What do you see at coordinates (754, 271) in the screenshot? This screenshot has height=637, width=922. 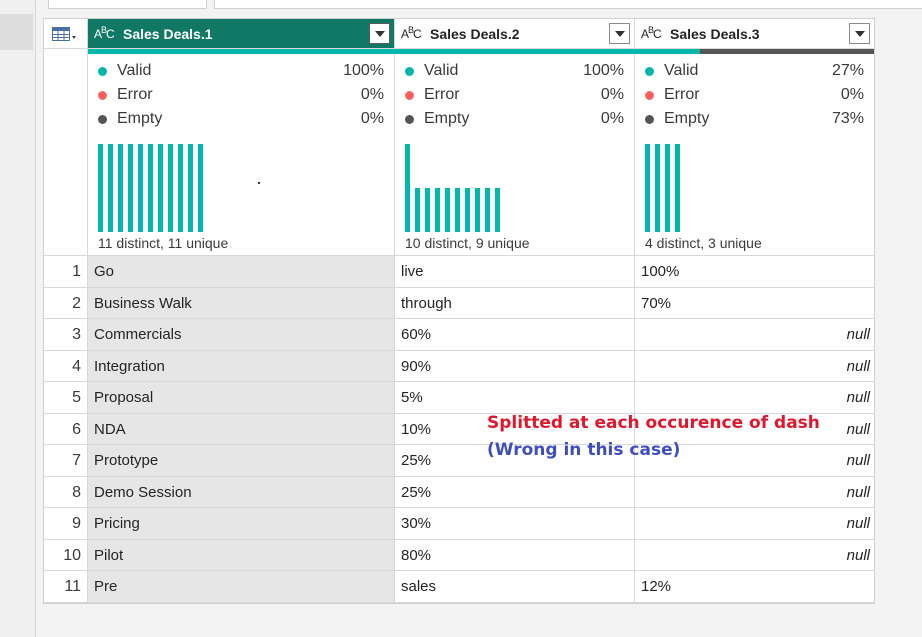 I see `cell-sales-deals-3: 100%` at bounding box center [754, 271].